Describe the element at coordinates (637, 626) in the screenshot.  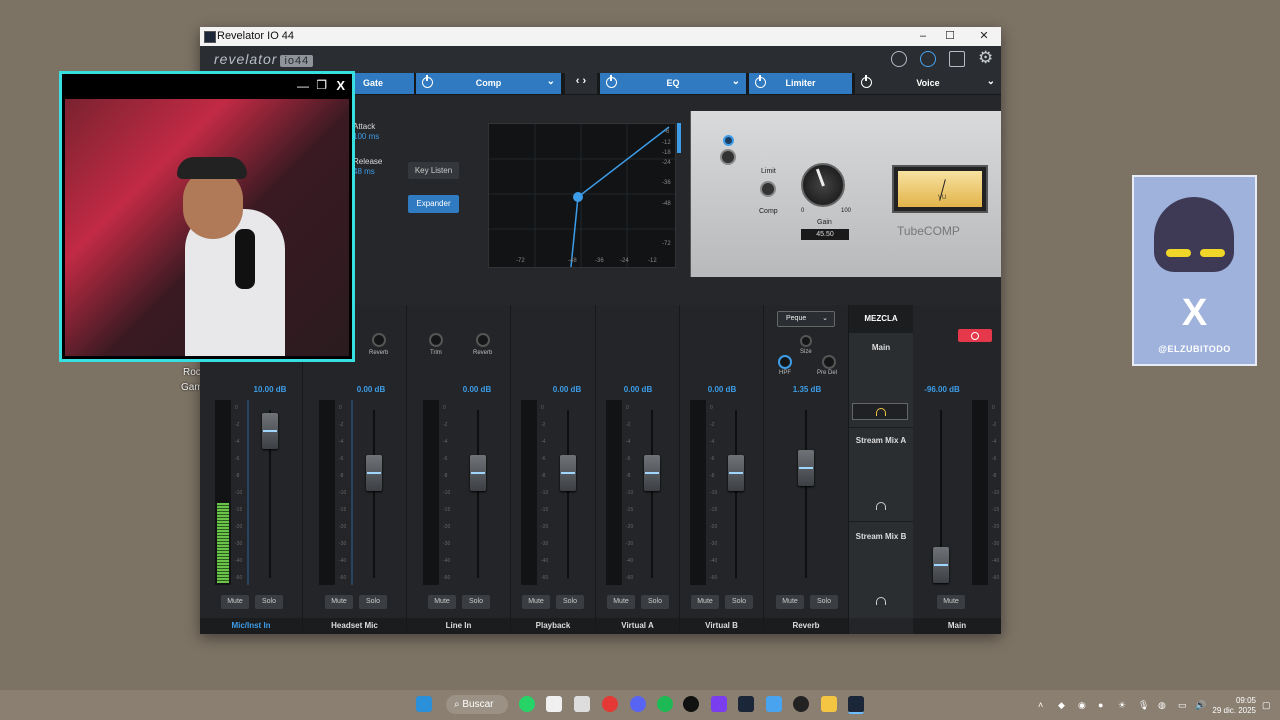
I see `channel-name: Virtual A` at that location.